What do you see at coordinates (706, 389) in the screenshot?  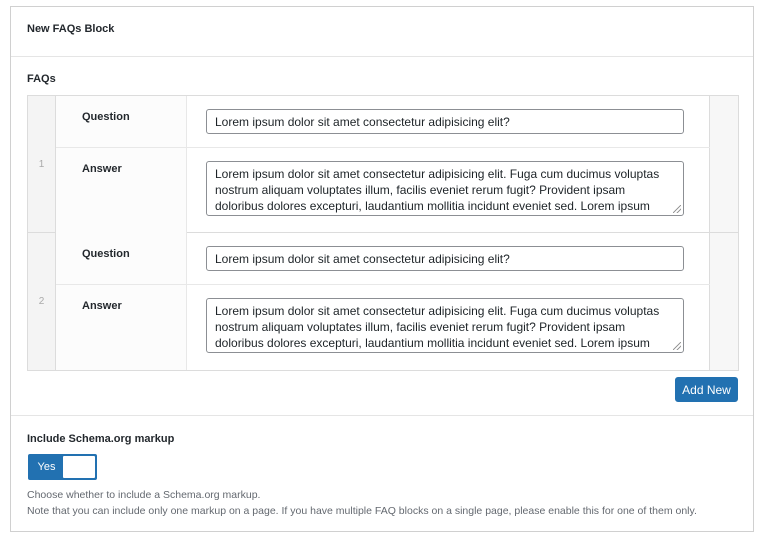 I see `add-new-button: Add New` at bounding box center [706, 389].